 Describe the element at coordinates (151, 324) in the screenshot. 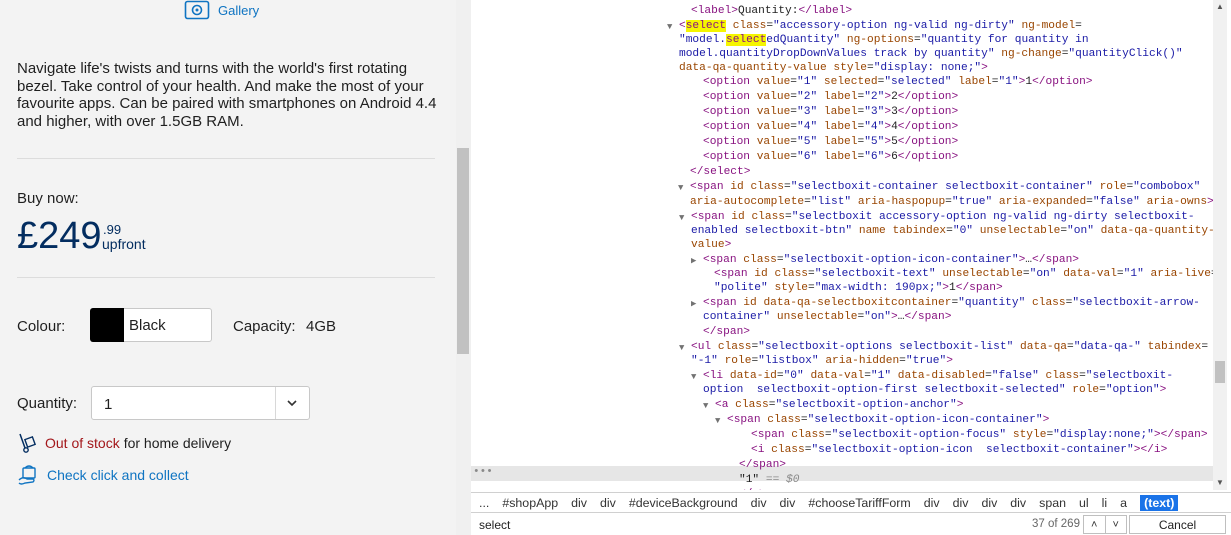

I see `colour-selector: Black` at that location.